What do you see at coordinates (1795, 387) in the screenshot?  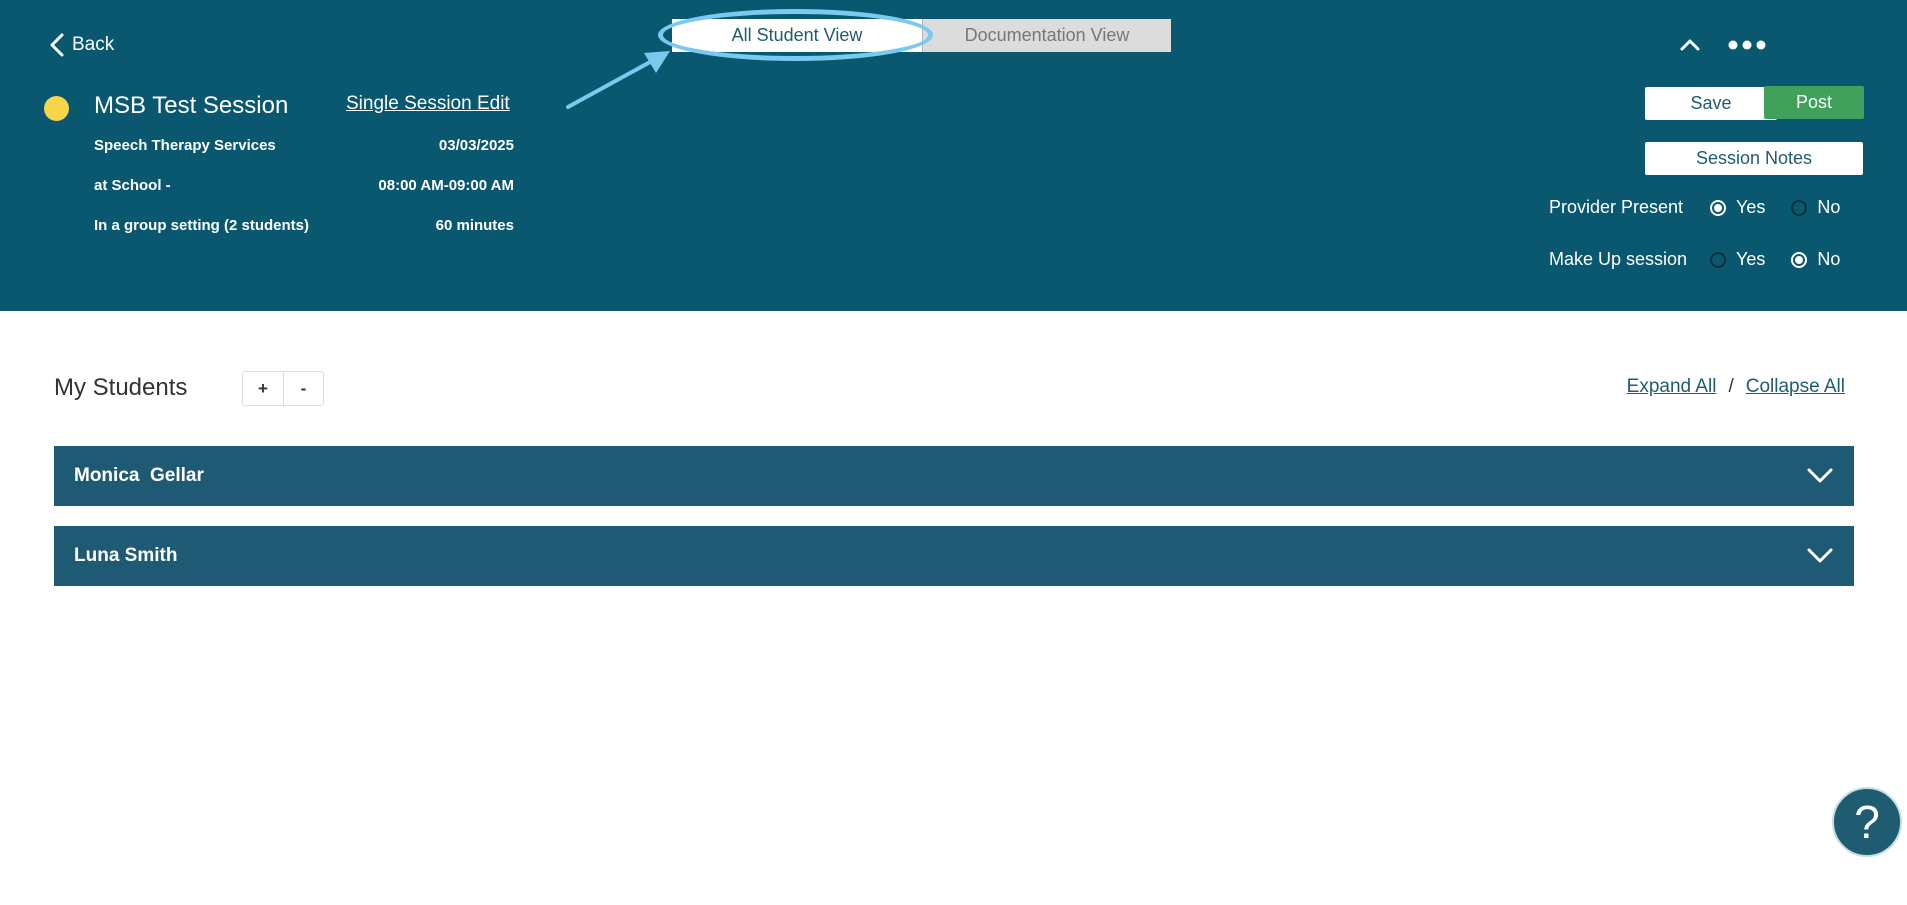 I see `collapse-all-link: Collapse All` at bounding box center [1795, 387].